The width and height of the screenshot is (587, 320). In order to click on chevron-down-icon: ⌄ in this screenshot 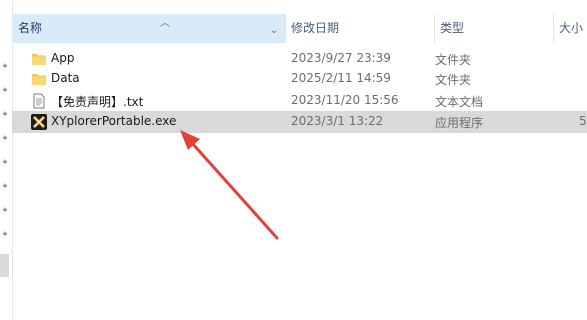, I will do `click(274, 29)`.